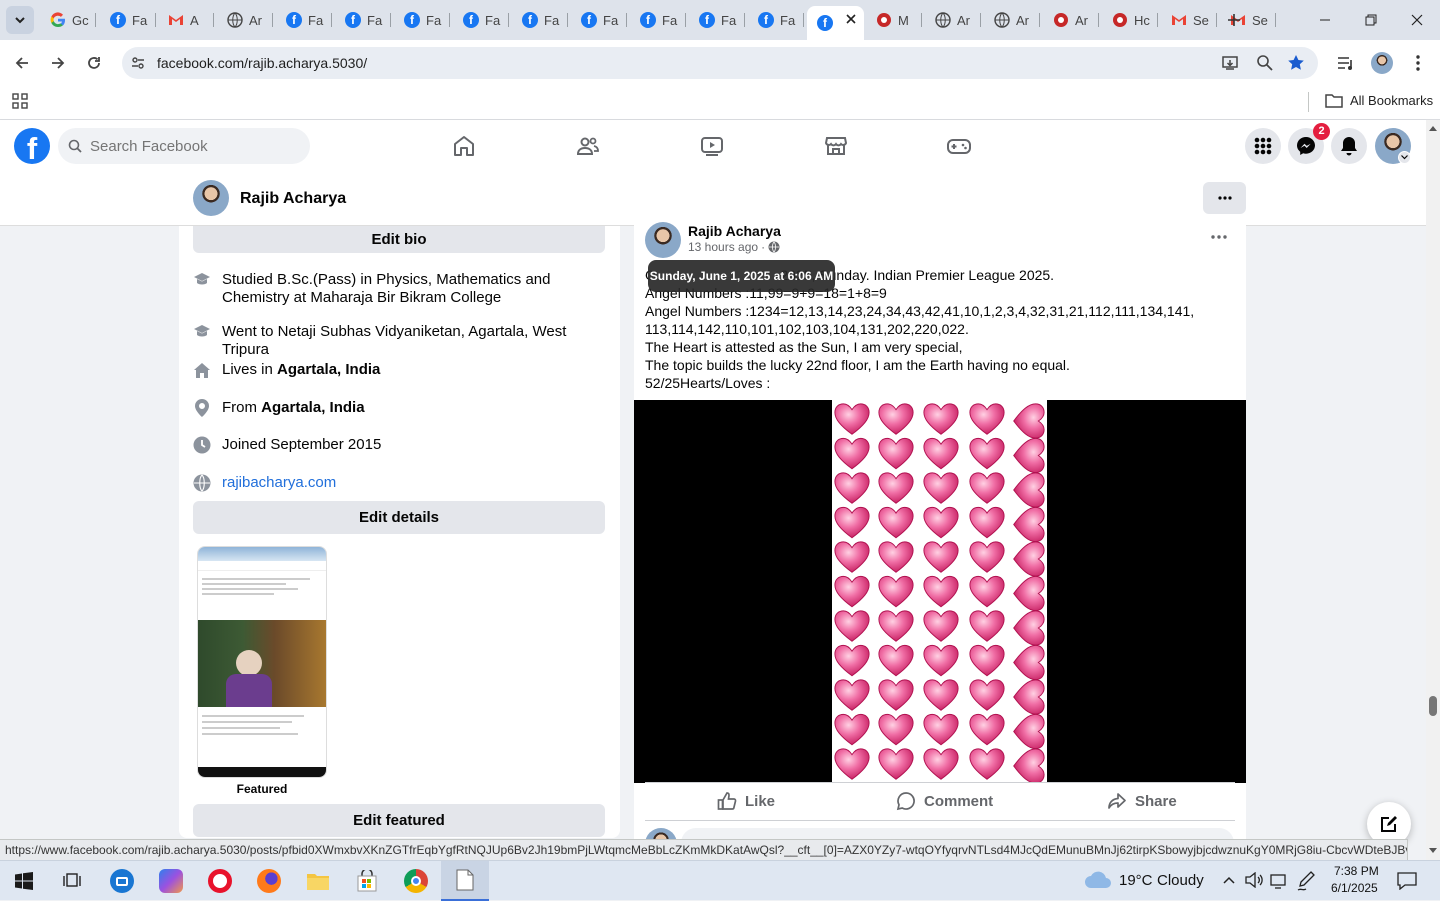 This screenshot has height=901, width=1440. Describe the element at coordinates (72, 881) in the screenshot. I see `task-view-button` at that location.